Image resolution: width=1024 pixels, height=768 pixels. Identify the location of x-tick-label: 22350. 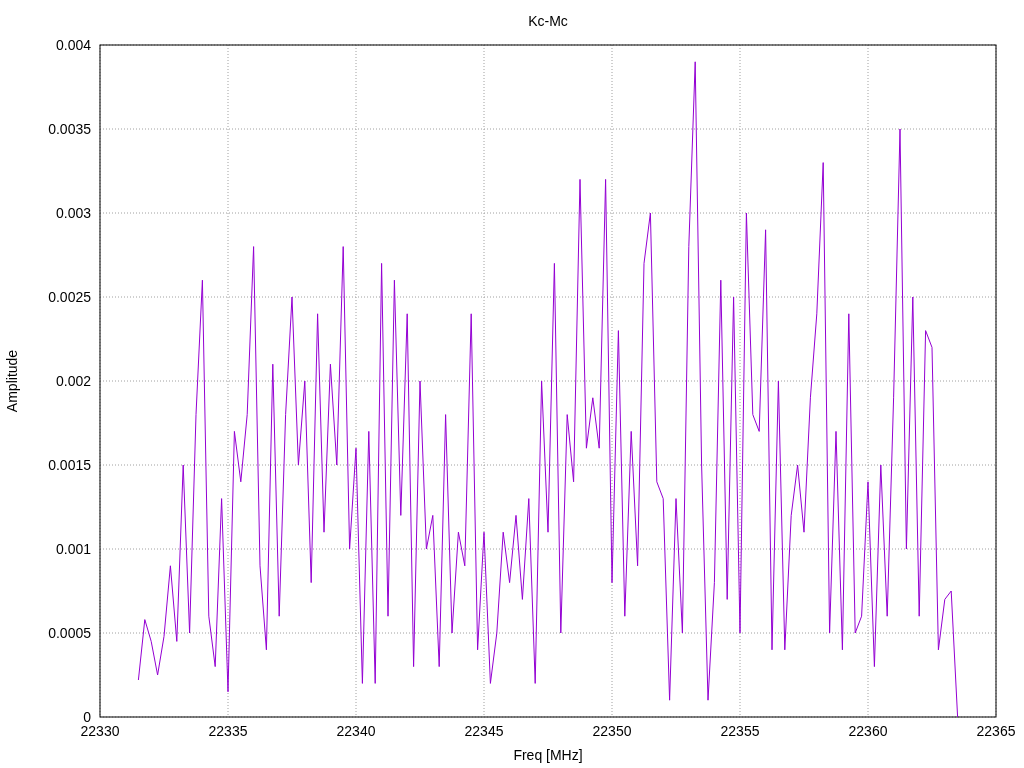
(612, 731).